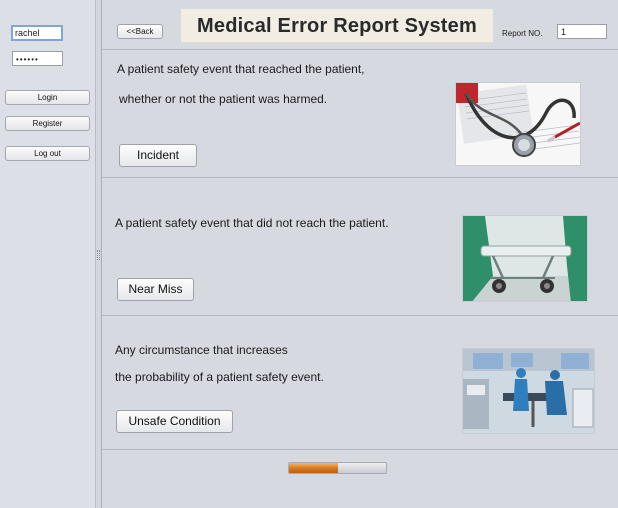 This screenshot has width=618, height=508. Describe the element at coordinates (47, 97) in the screenshot. I see `login-button: Login` at that location.